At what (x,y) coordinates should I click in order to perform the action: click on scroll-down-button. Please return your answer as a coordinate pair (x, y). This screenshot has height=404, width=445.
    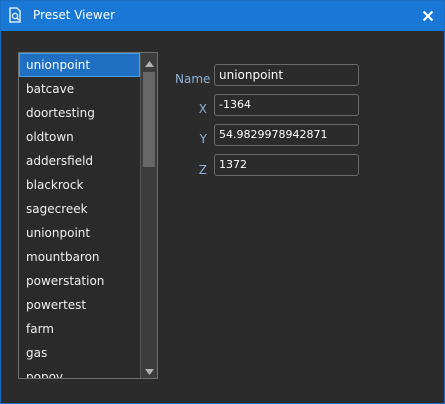
    Looking at the image, I should click on (149, 369).